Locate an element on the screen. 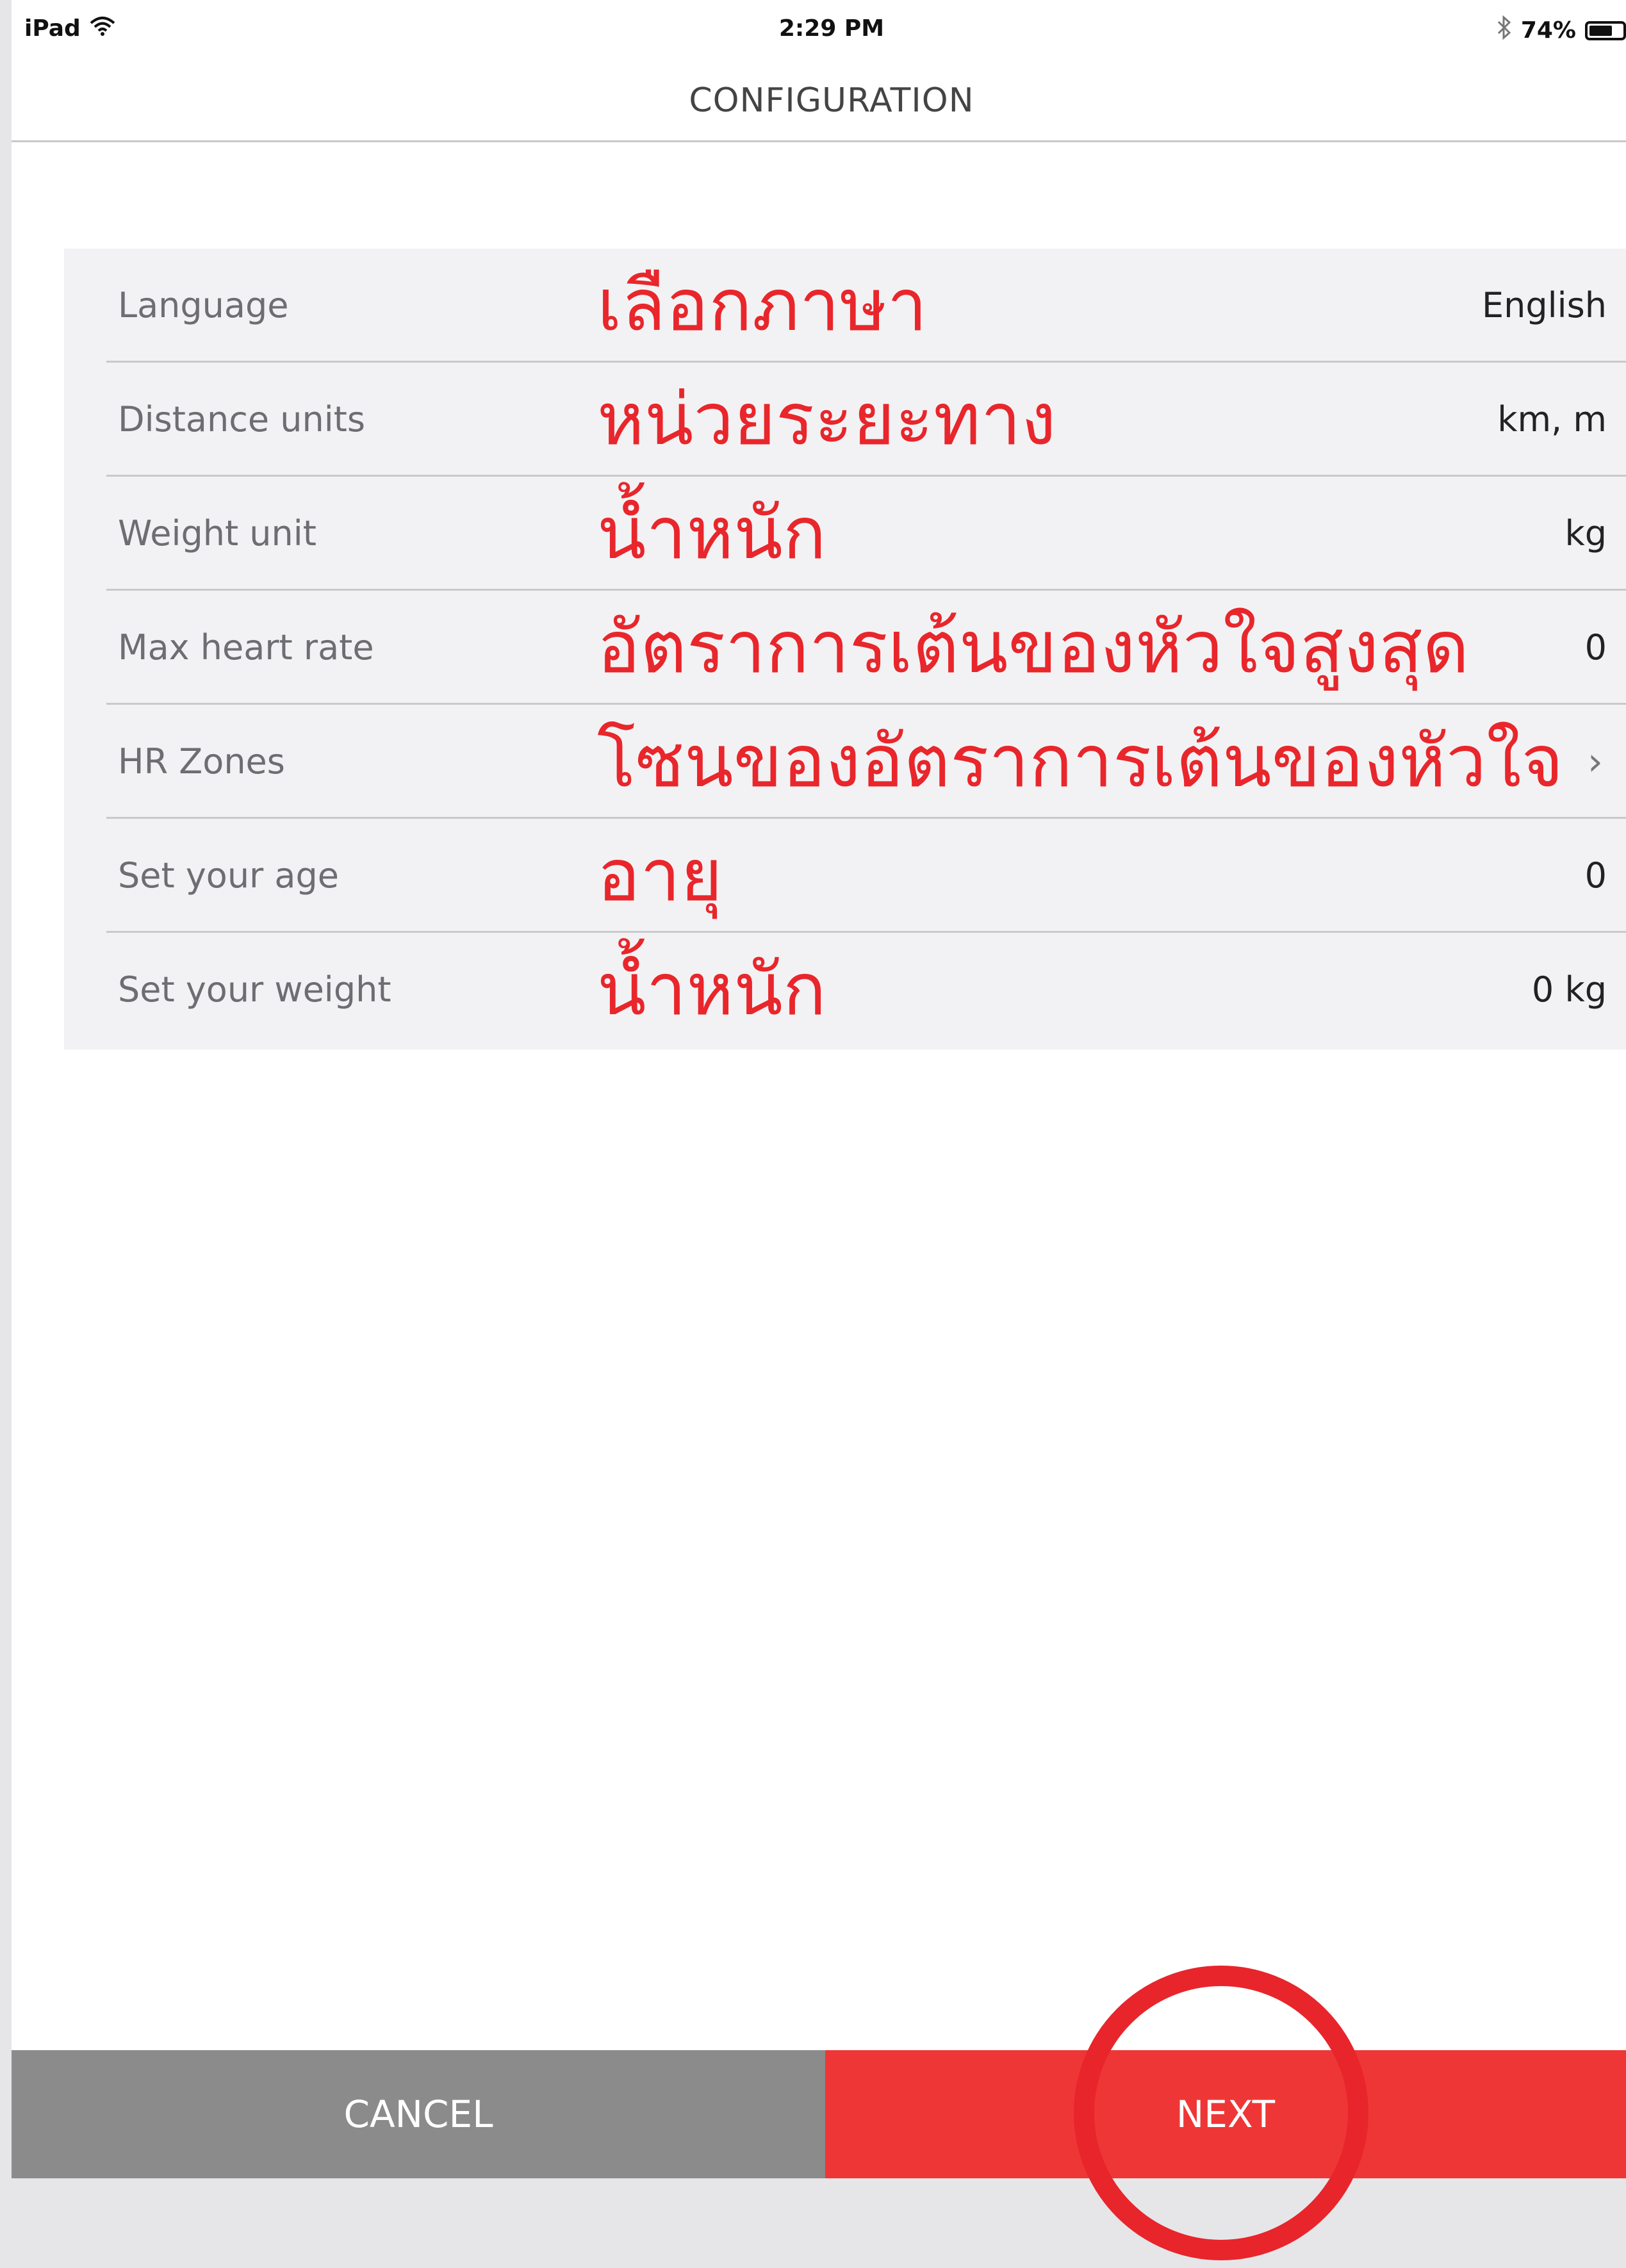 Image resolution: width=1626 pixels, height=2268 pixels. navigation-bar: CONFIGURATION is located at coordinates (819, 100).